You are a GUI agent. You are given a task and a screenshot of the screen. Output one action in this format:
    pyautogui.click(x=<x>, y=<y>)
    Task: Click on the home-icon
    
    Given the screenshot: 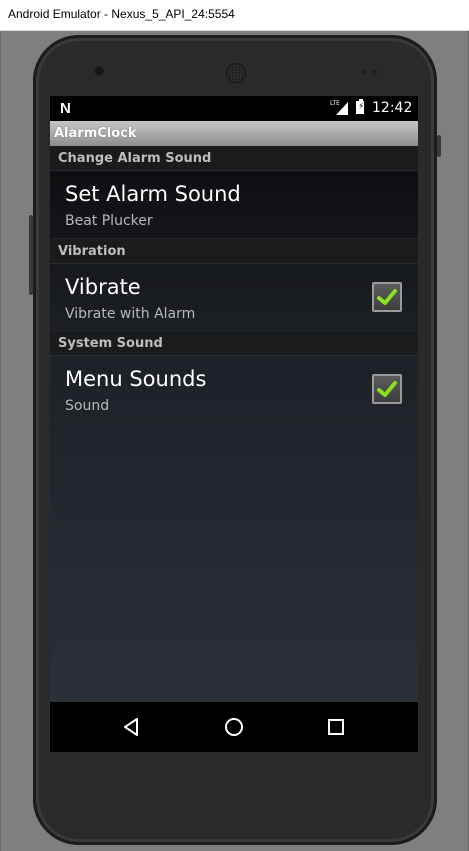 What is the action you would take?
    pyautogui.click(x=234, y=727)
    